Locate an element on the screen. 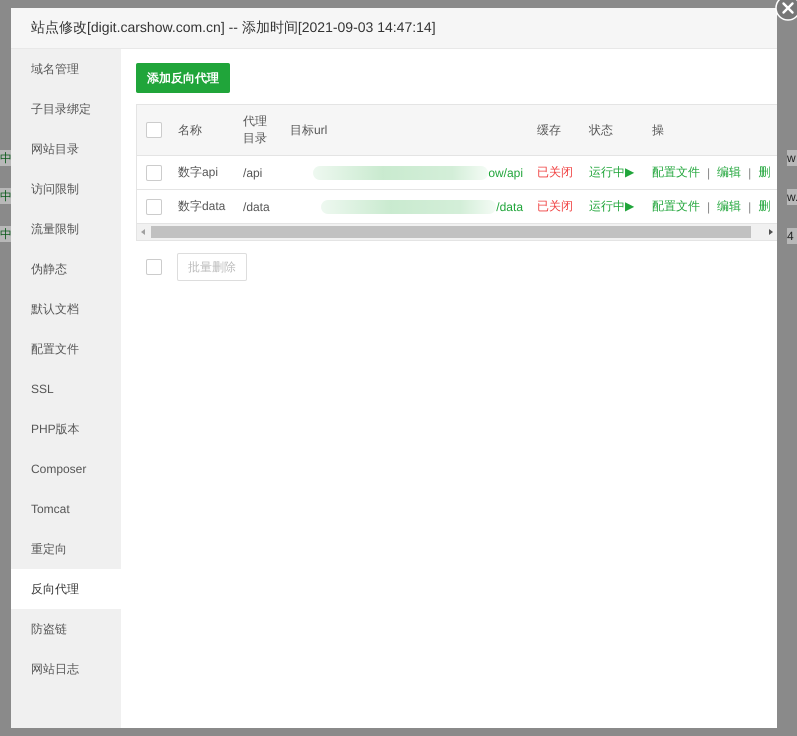 This screenshot has height=736, width=797. column-header: 代理目录 is located at coordinates (255, 130).